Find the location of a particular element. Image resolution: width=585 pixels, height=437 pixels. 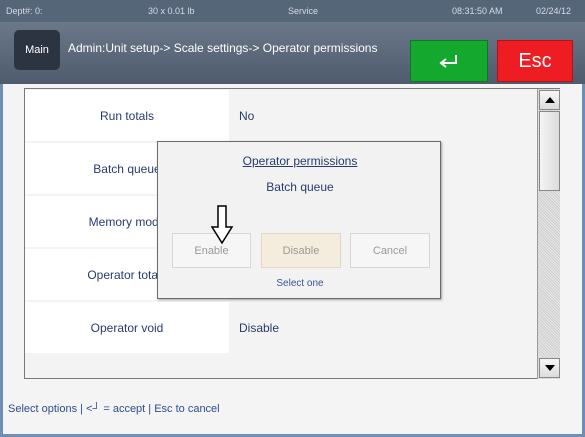

row-value: Disable is located at coordinates (259, 327).